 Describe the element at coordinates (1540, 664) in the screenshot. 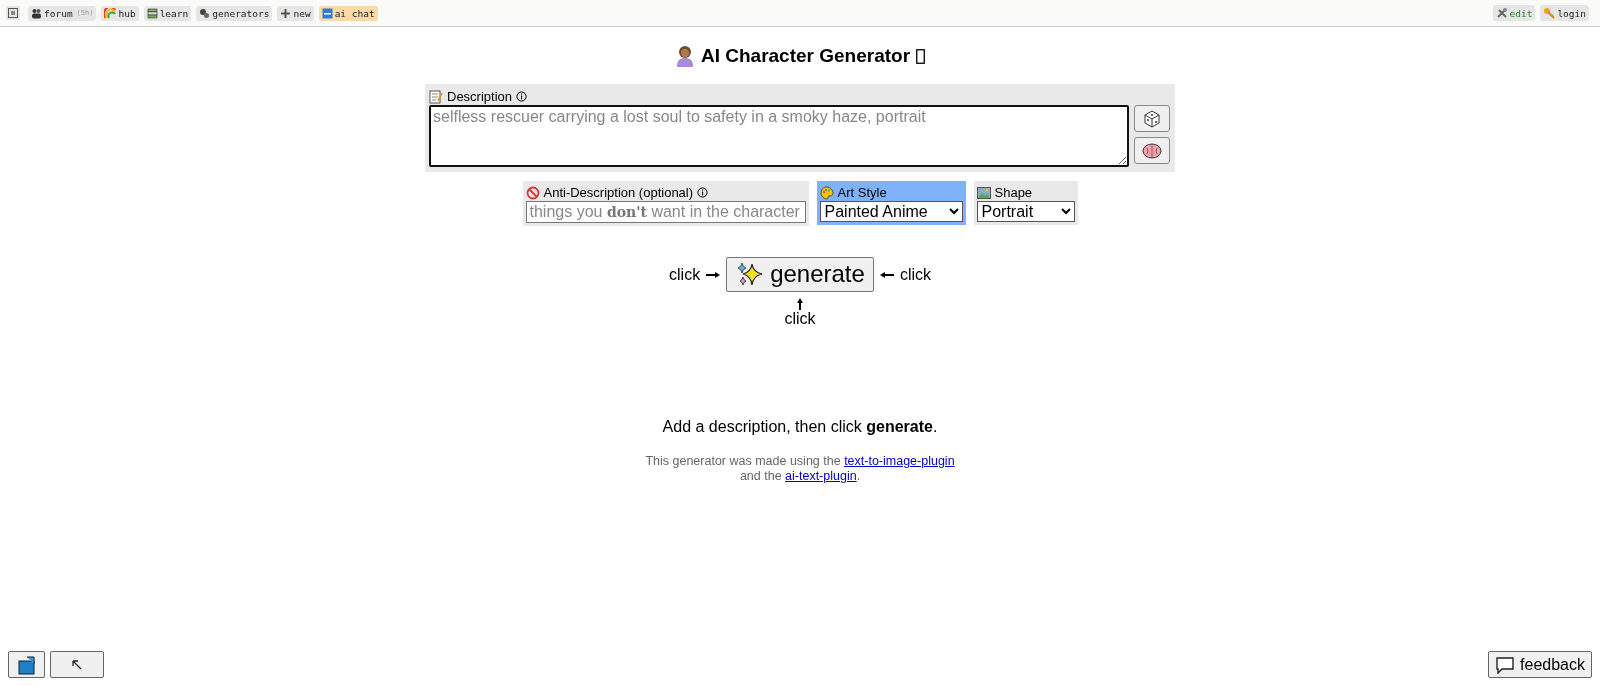

I see `feedback-button: feedback` at that location.